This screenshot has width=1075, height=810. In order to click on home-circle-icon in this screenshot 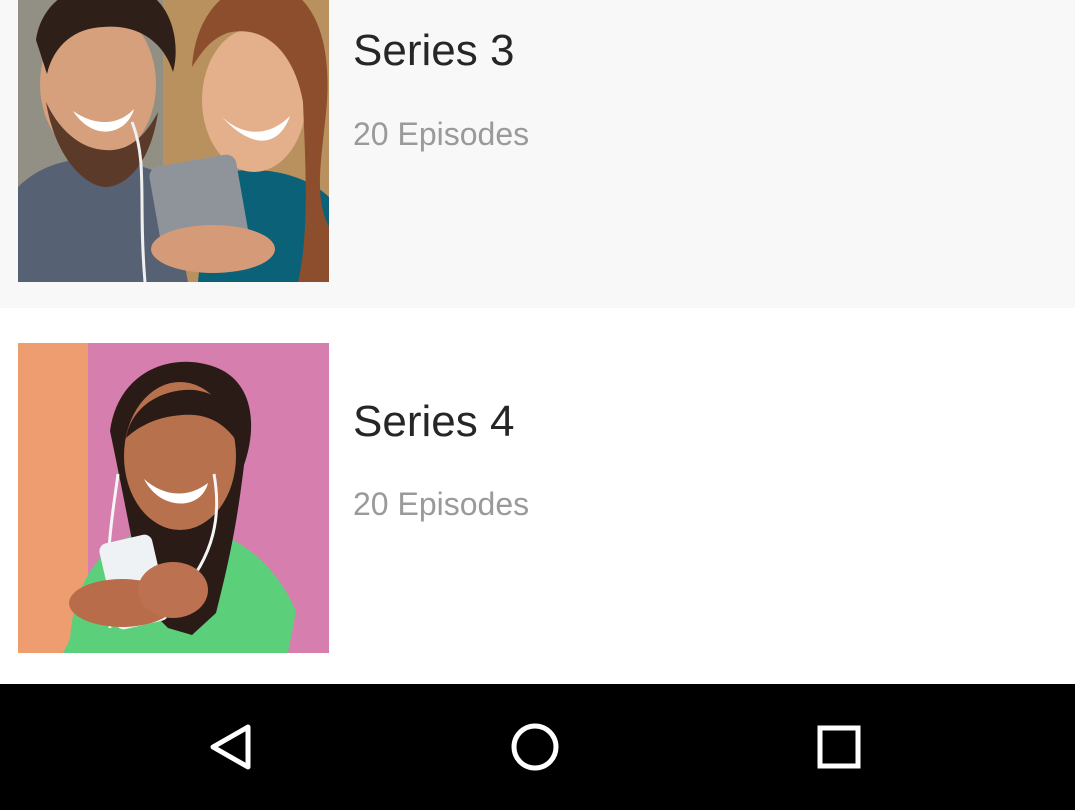, I will do `click(535, 747)`.